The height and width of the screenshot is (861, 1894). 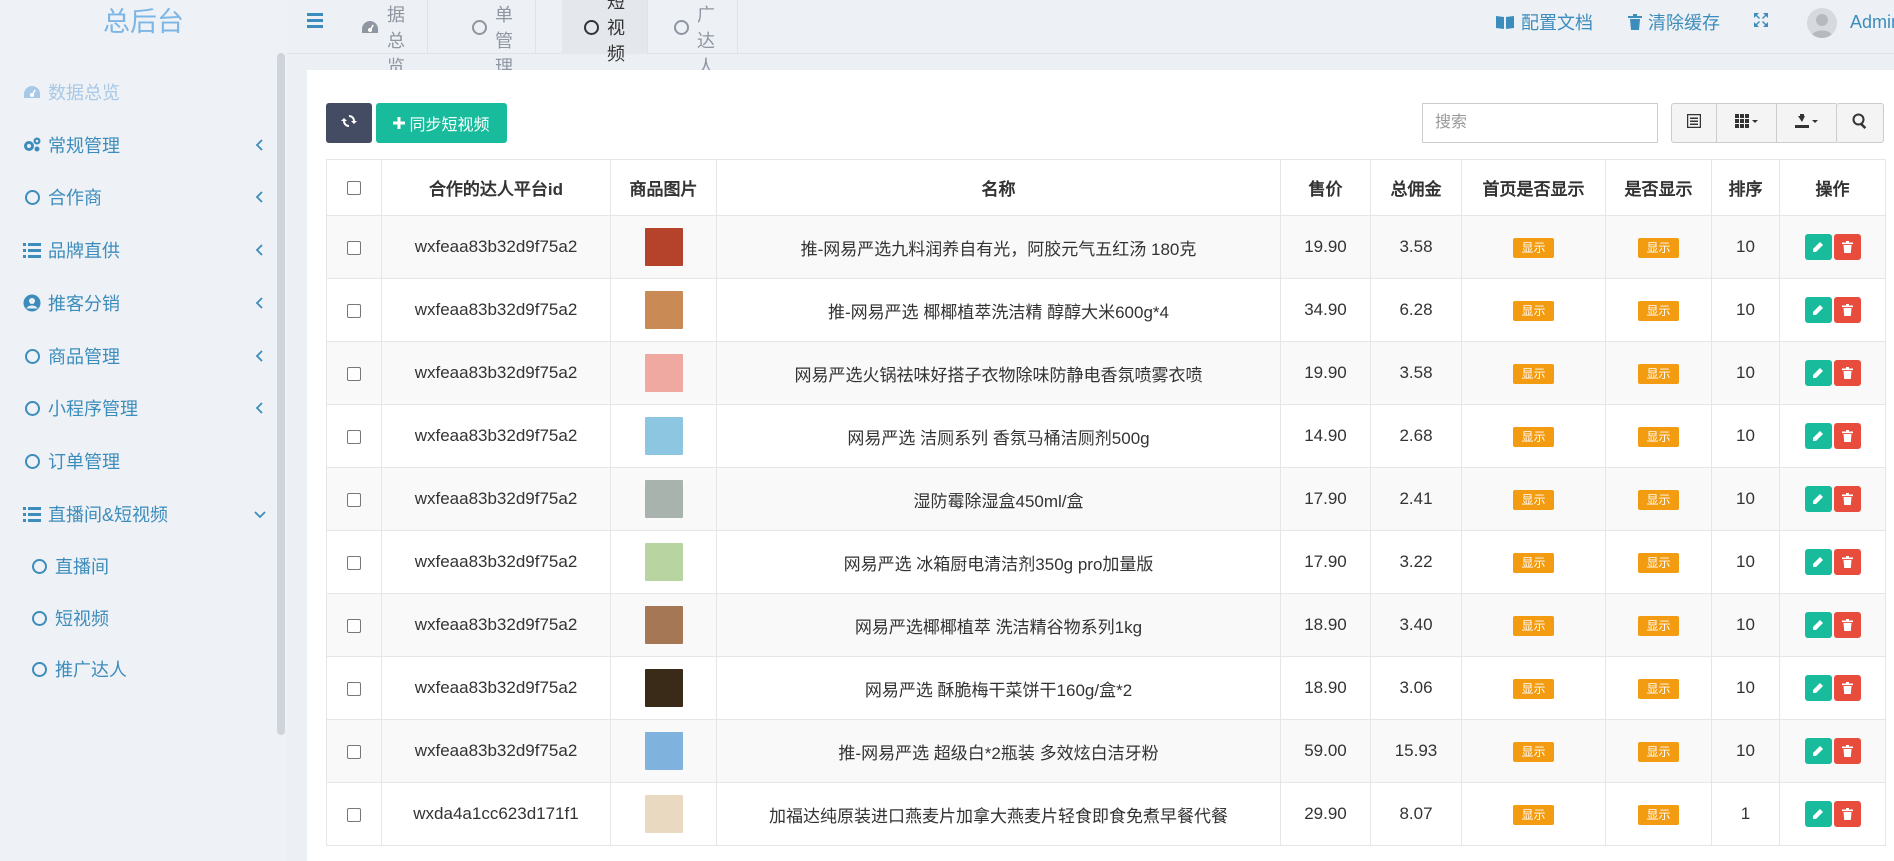 I want to click on clear-cache-link: 清除缓存, so click(x=1674, y=22).